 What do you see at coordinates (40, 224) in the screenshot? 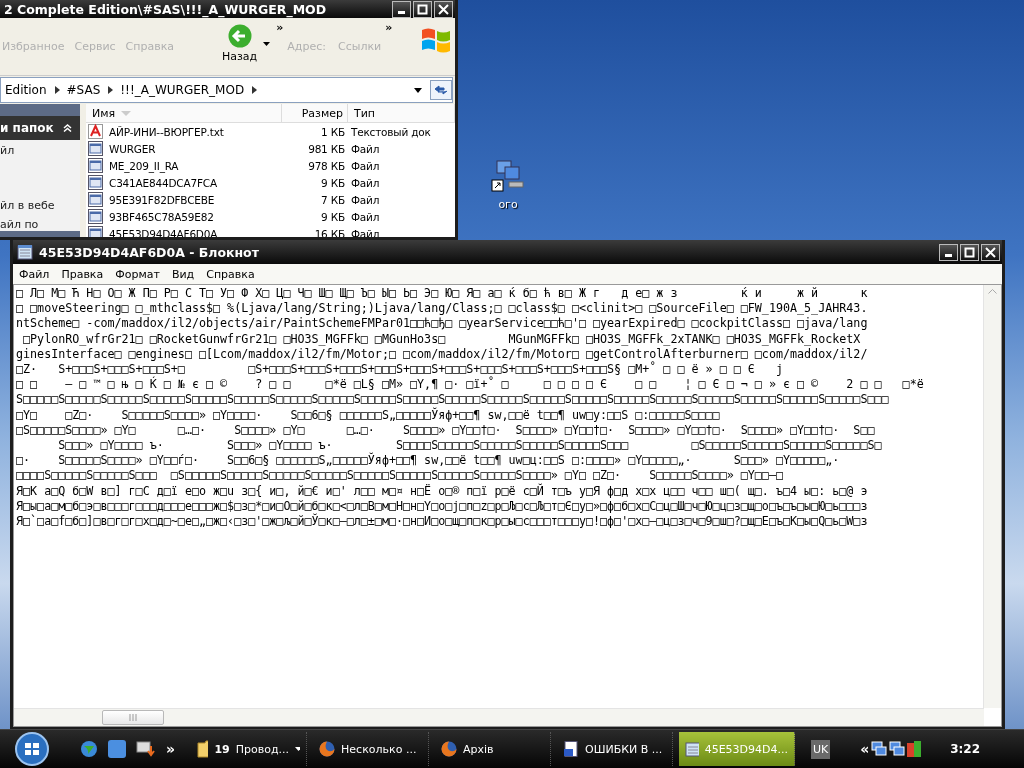
I see `task-link: айл по` at bounding box center [40, 224].